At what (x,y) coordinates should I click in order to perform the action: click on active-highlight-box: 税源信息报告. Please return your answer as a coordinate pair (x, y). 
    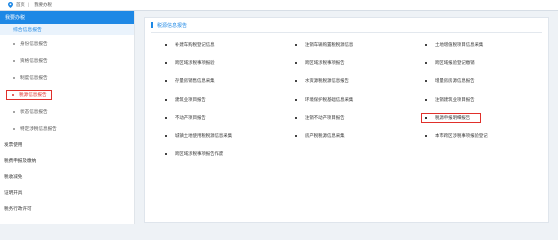
    Looking at the image, I should click on (29, 94).